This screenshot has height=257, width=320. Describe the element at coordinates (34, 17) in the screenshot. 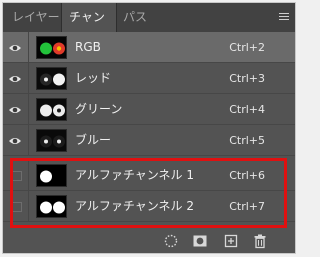

I see `tab-layers: レイヤー` at that location.